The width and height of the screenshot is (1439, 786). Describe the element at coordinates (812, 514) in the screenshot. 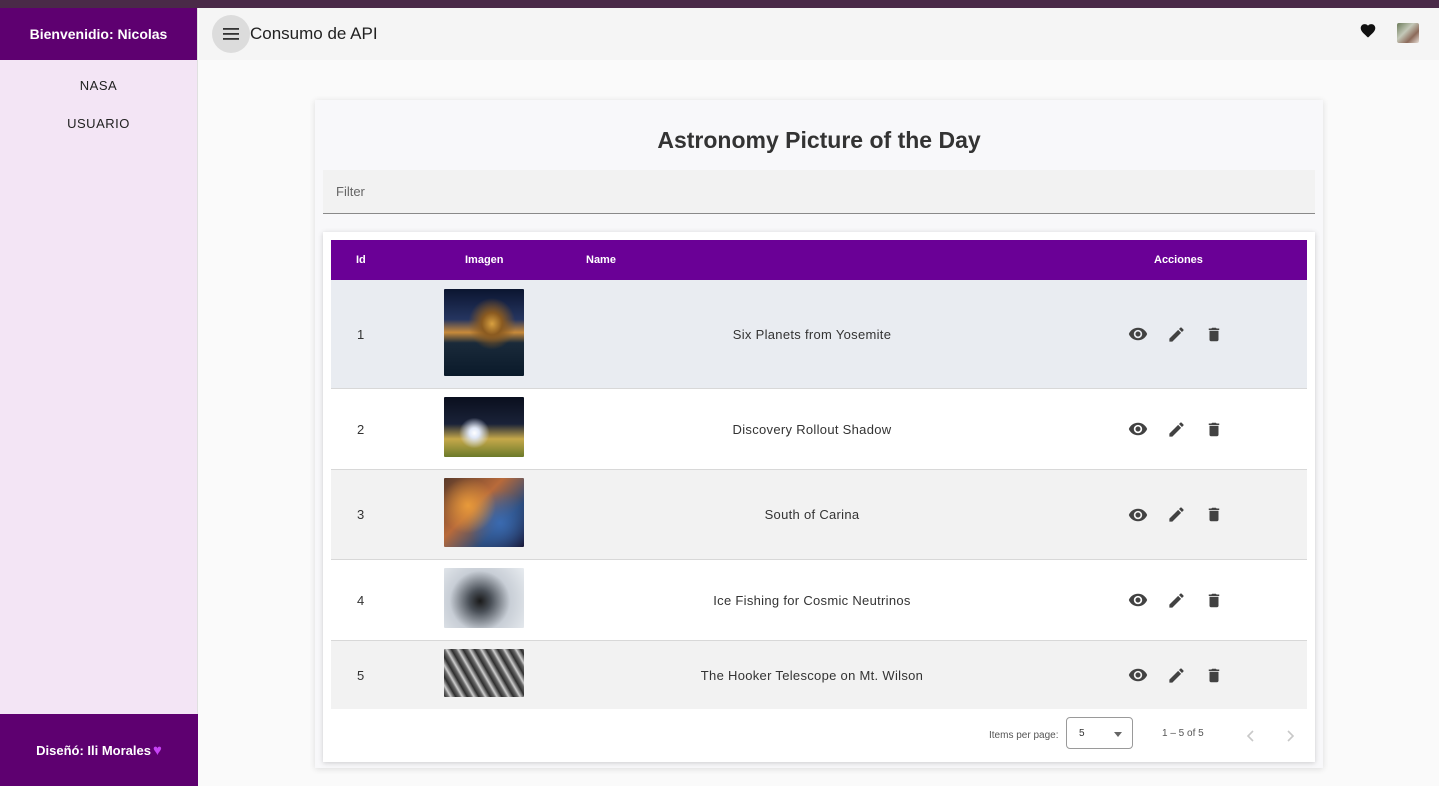

I see `row-name: South of Carina` at that location.